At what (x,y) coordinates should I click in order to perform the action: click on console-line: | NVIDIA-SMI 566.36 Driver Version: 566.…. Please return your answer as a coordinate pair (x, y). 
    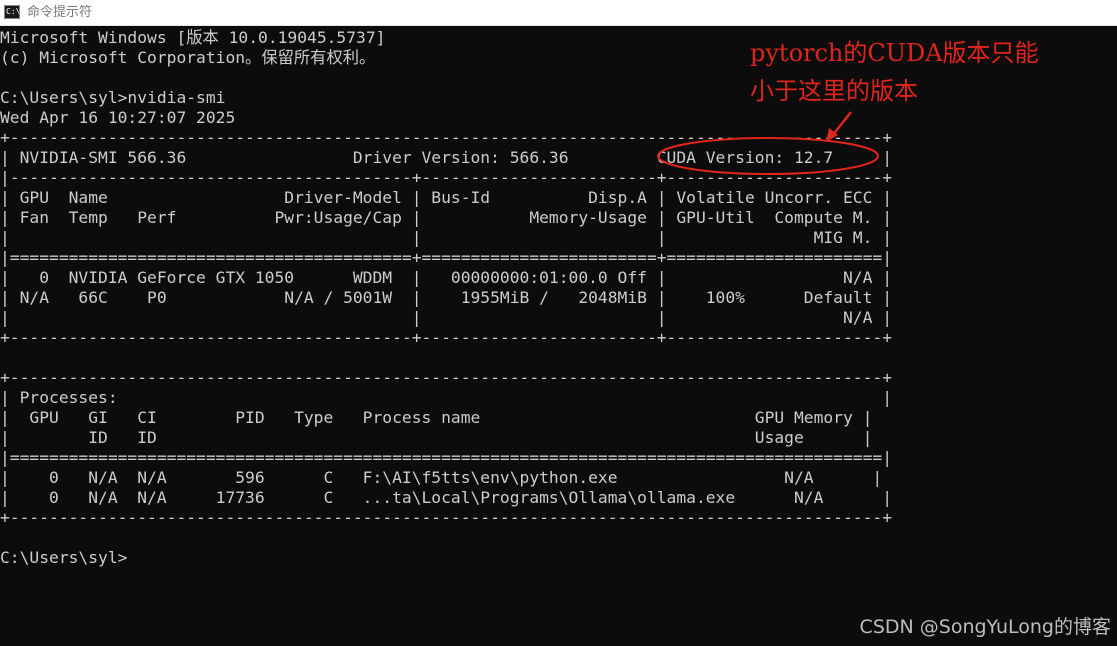
    Looking at the image, I should click on (446, 157).